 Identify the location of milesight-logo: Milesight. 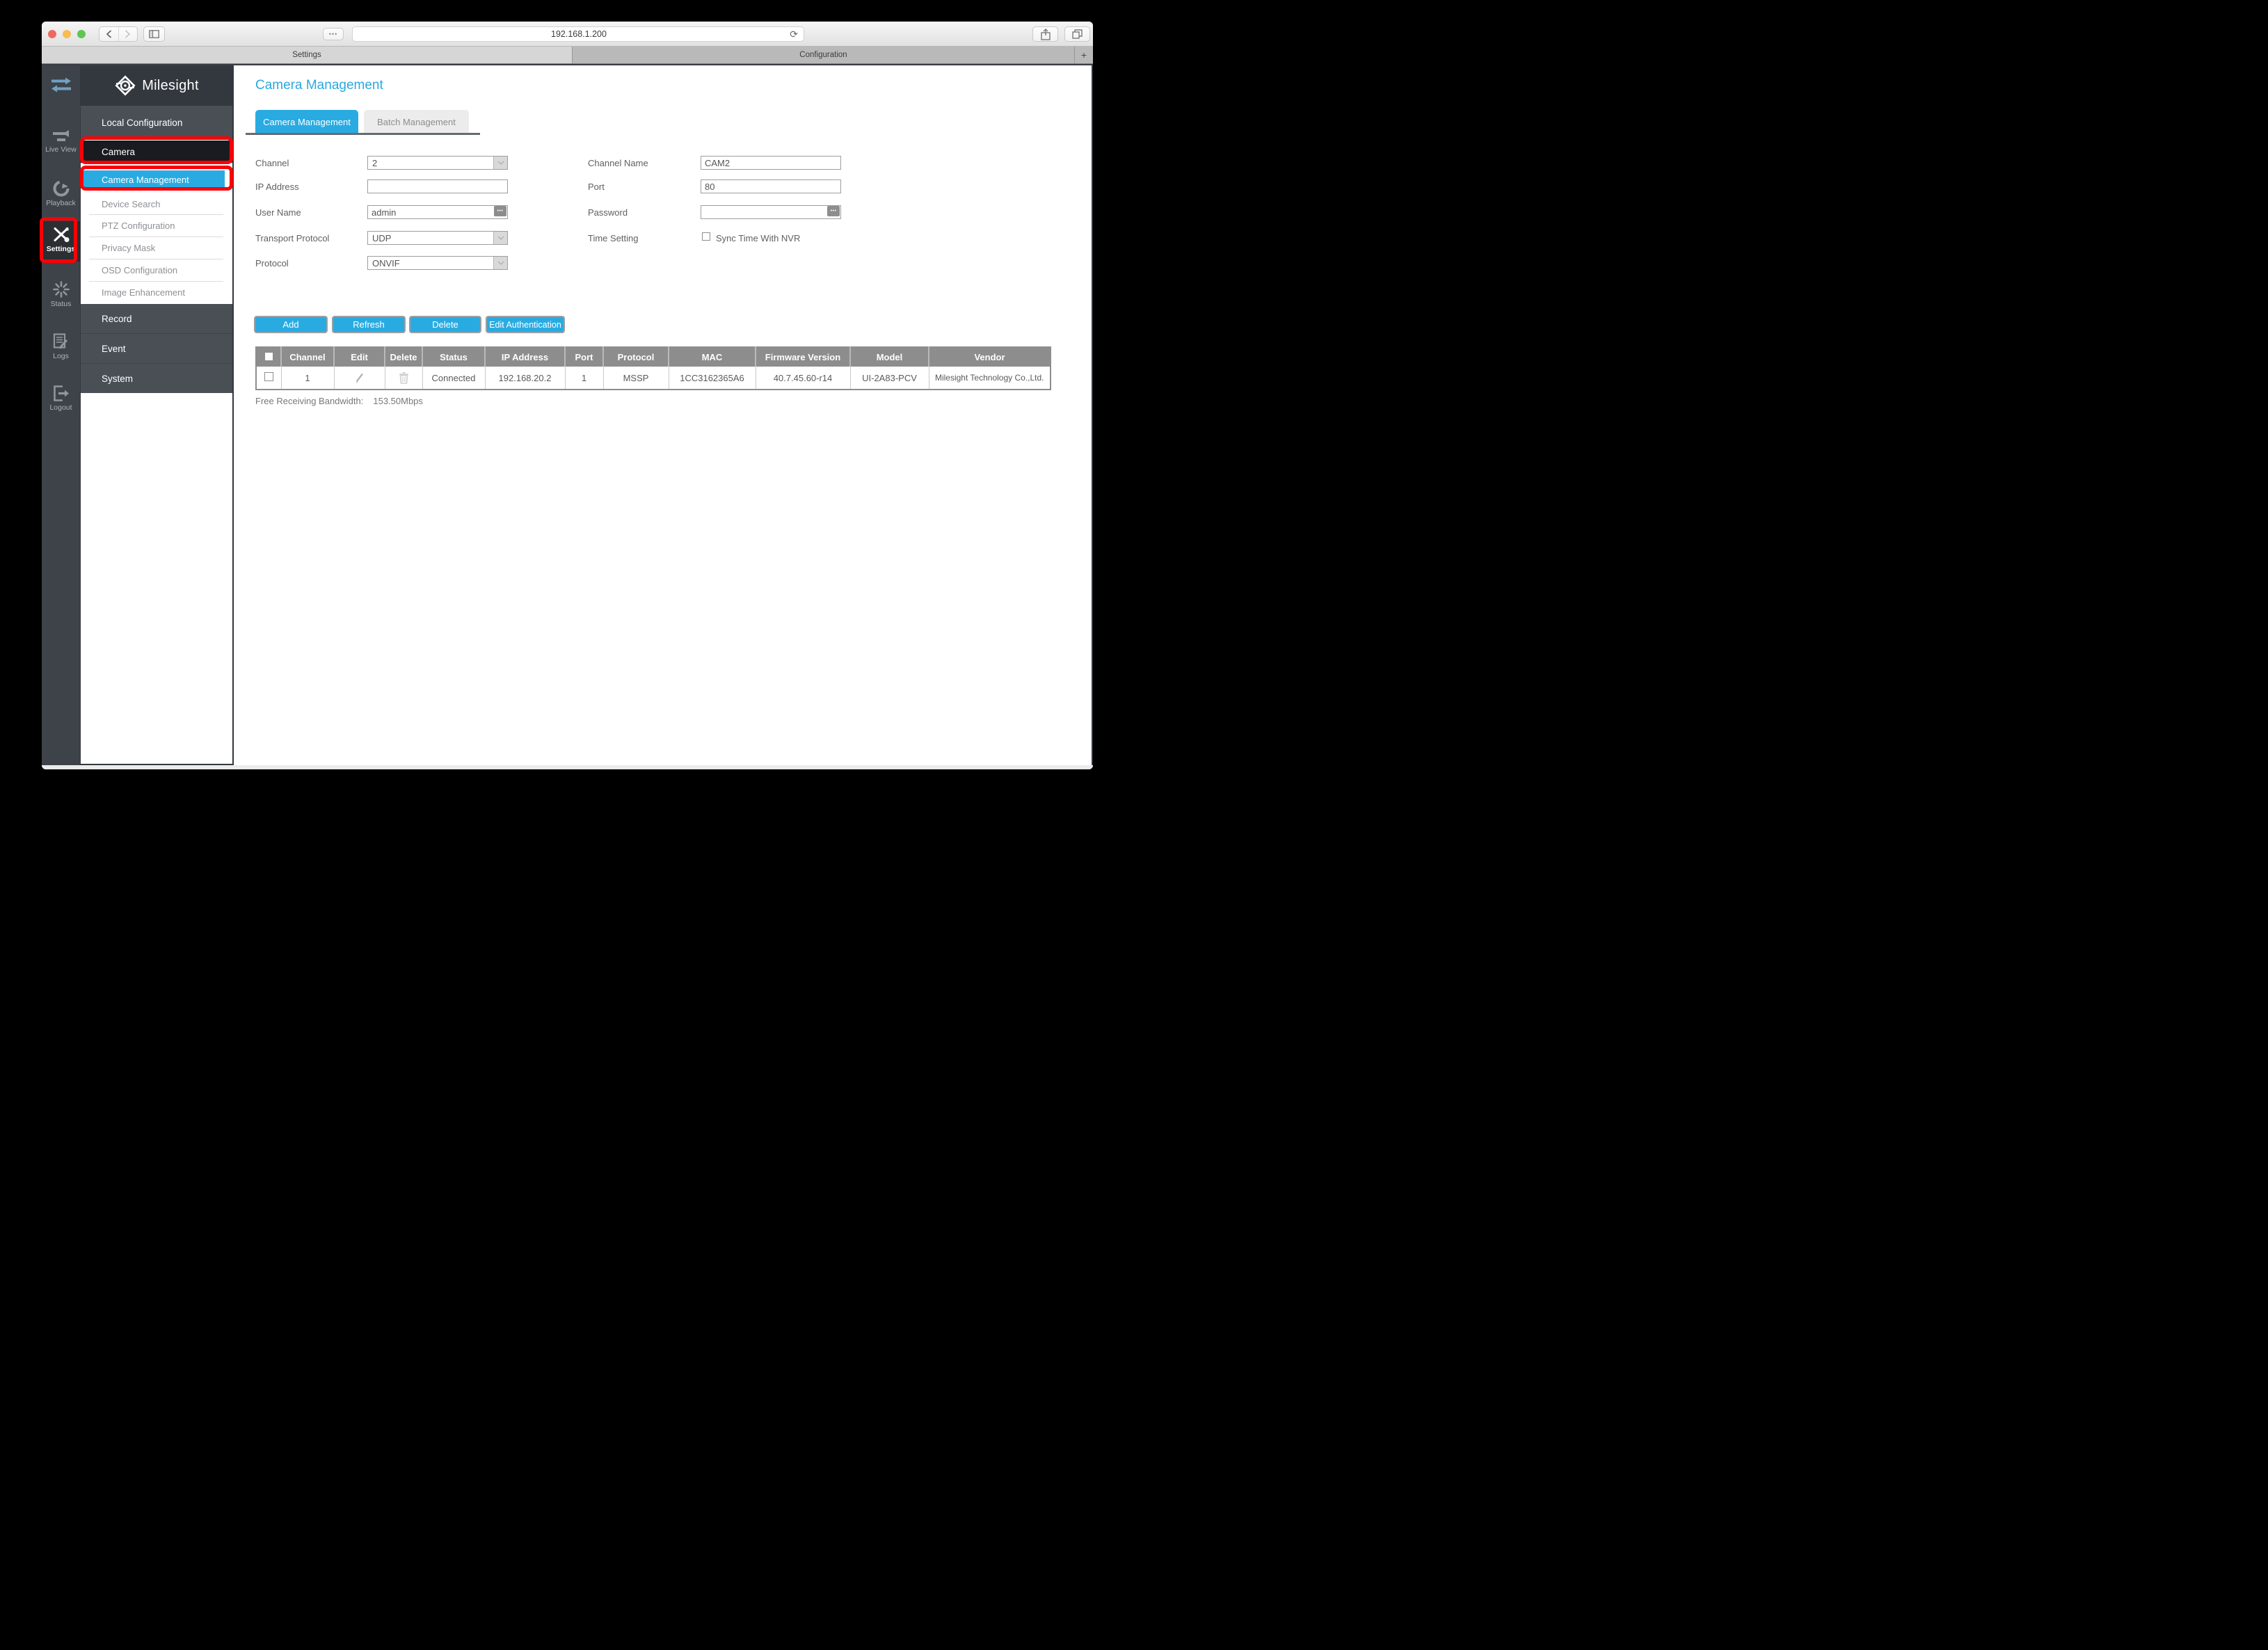
(156, 85).